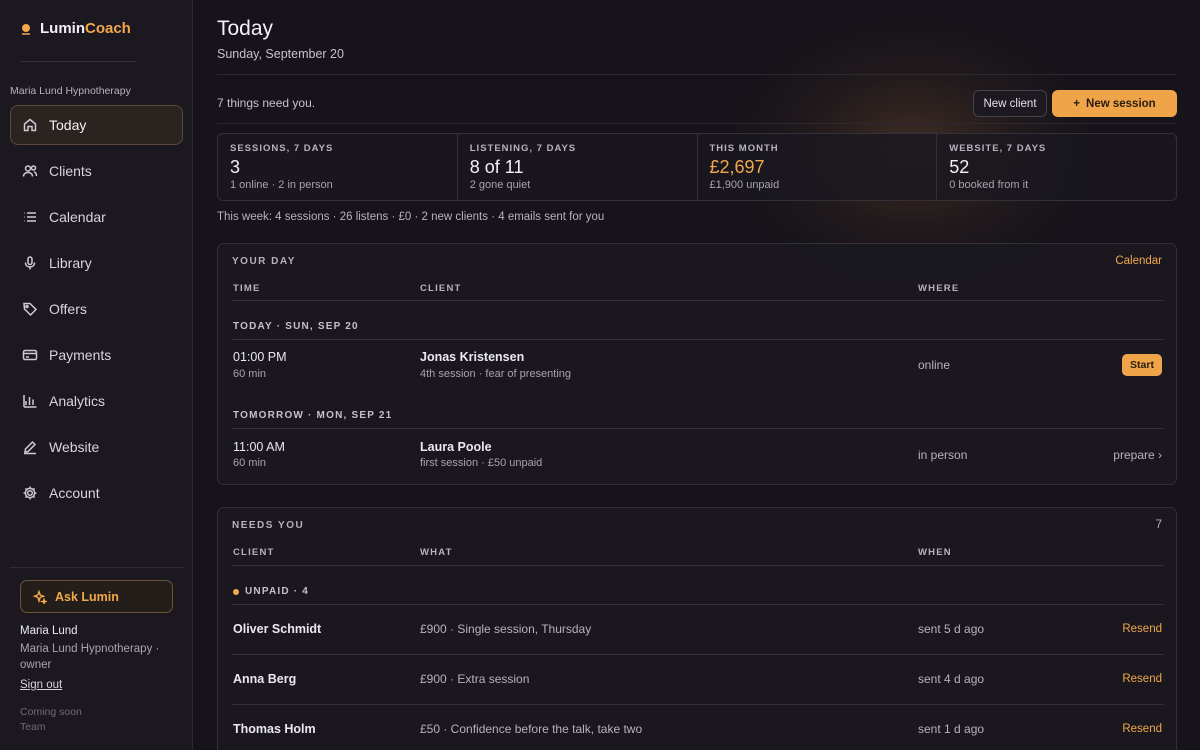 This screenshot has width=1200, height=750. I want to click on needs-summary: 7 things need you., so click(266, 103).